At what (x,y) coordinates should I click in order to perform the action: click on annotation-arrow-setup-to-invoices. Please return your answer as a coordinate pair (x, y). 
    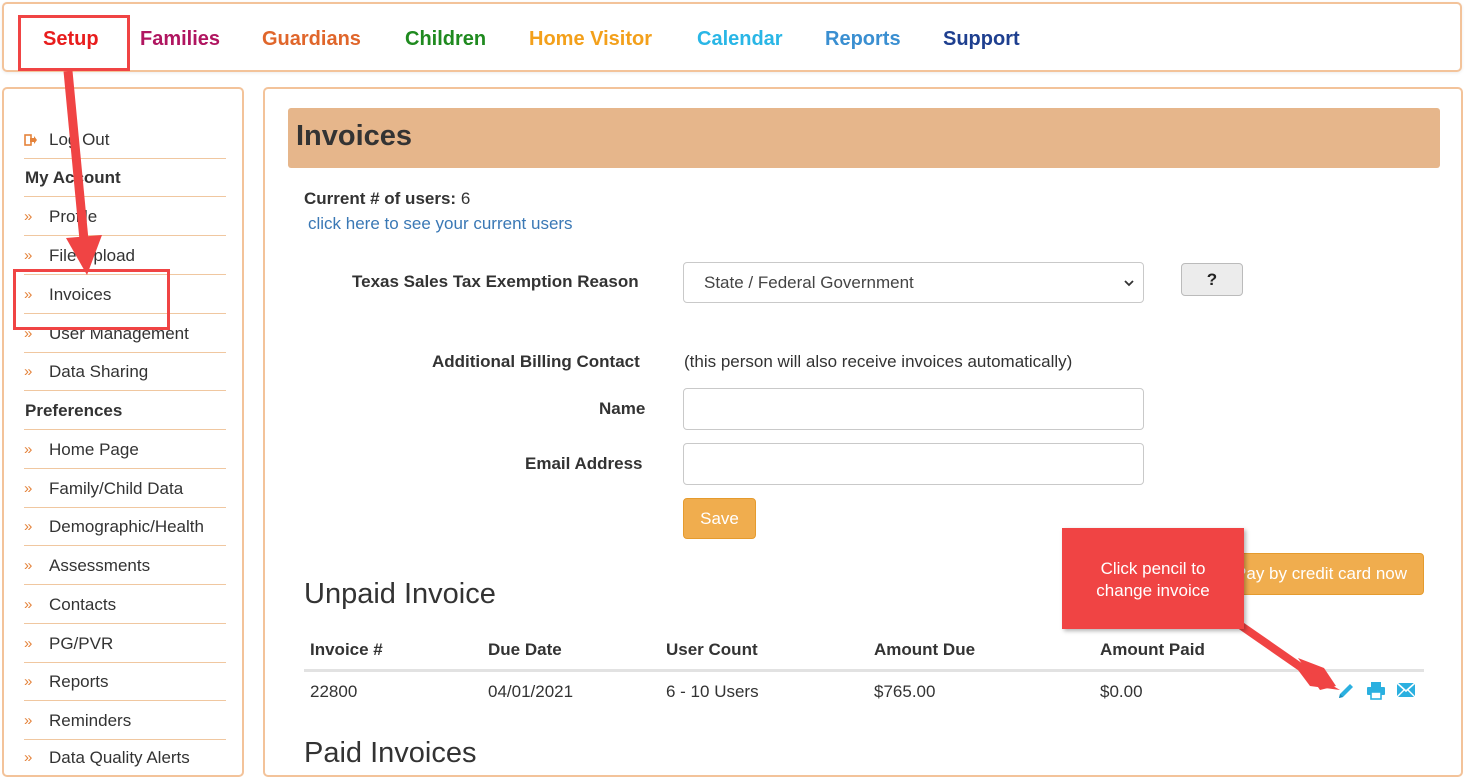
    Looking at the image, I should click on (82, 172).